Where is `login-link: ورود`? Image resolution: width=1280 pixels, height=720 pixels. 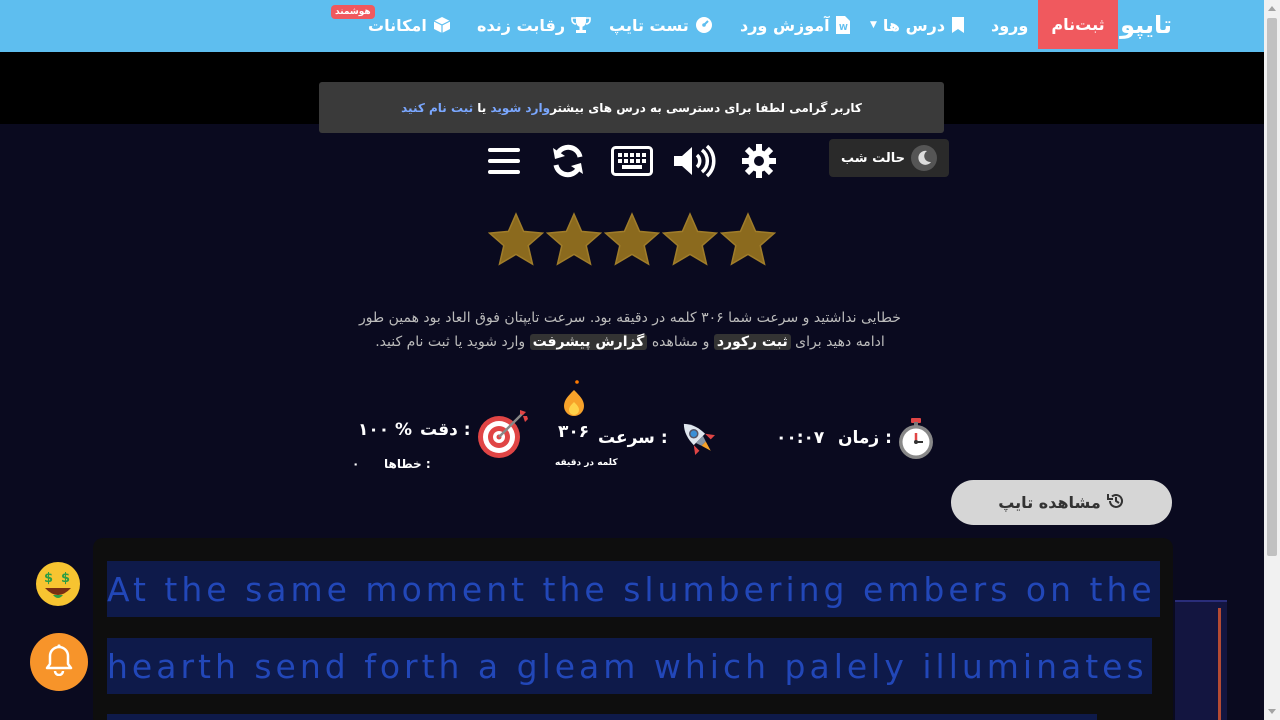 login-link: ورود is located at coordinates (1009, 25).